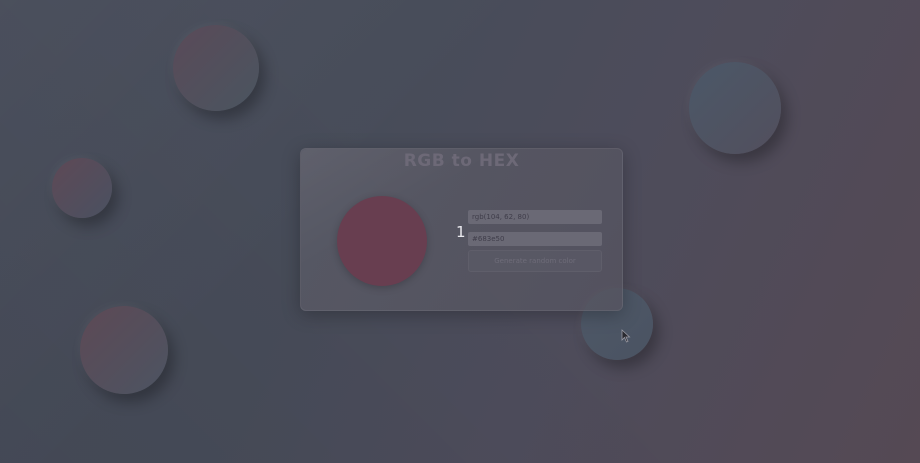 This screenshot has height=463, width=920. I want to click on converter-card: RGB to HEX 1 Generate random color, so click(461, 229).